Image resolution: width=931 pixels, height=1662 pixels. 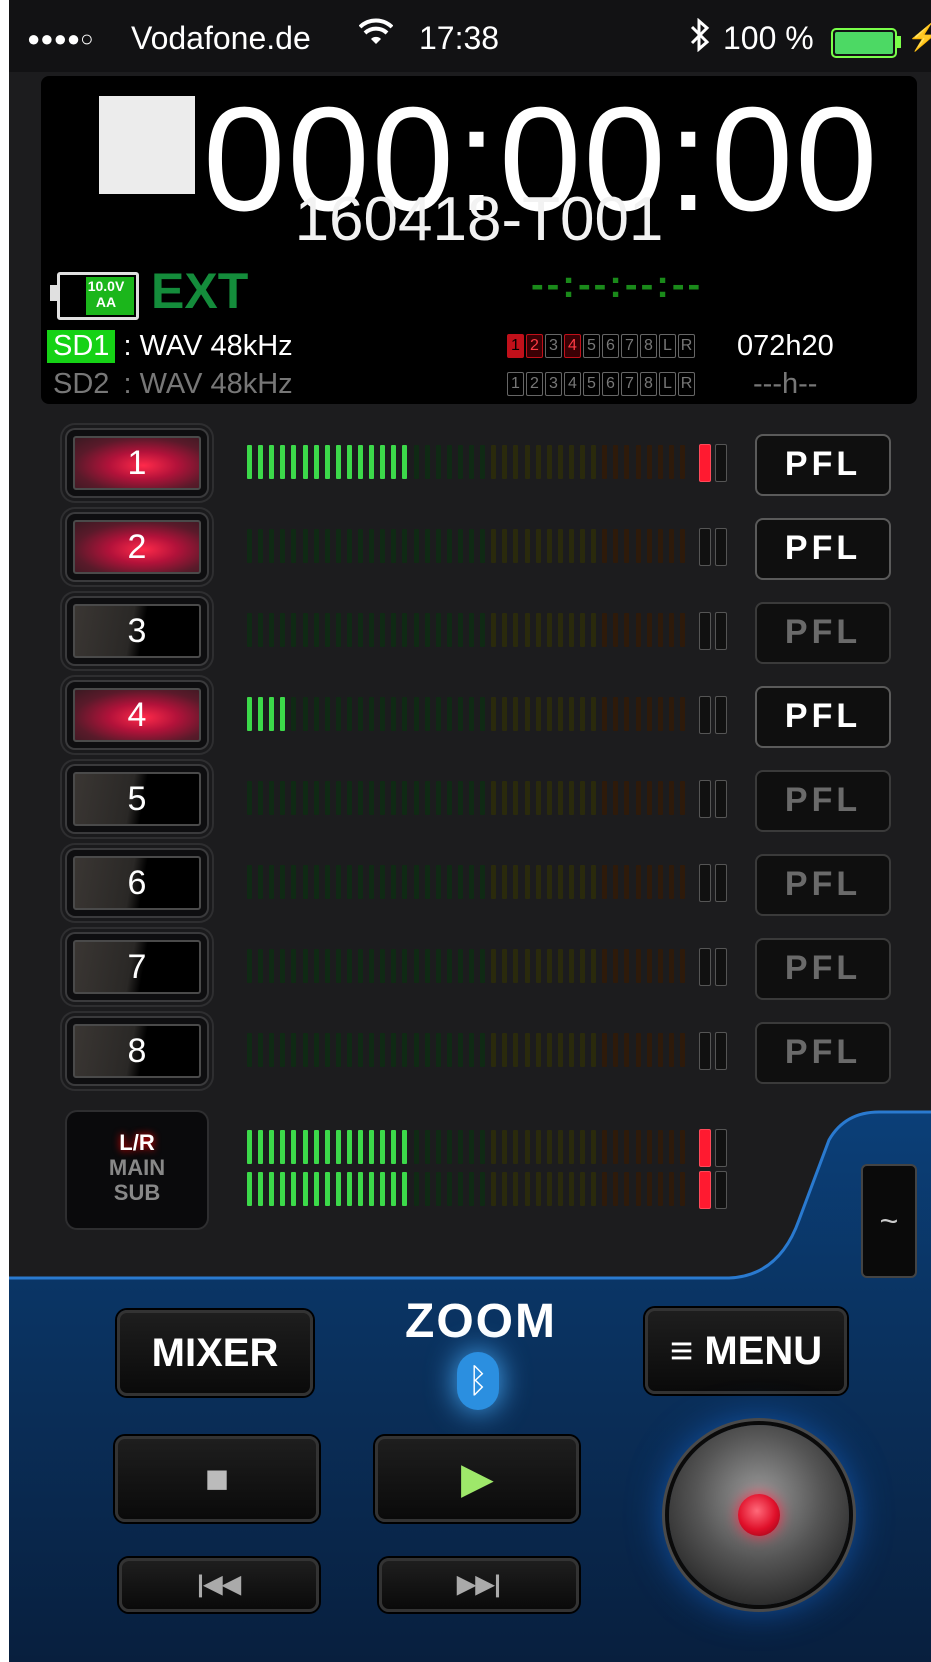 What do you see at coordinates (137, 1142) in the screenshot?
I see `lr-label: L/R` at bounding box center [137, 1142].